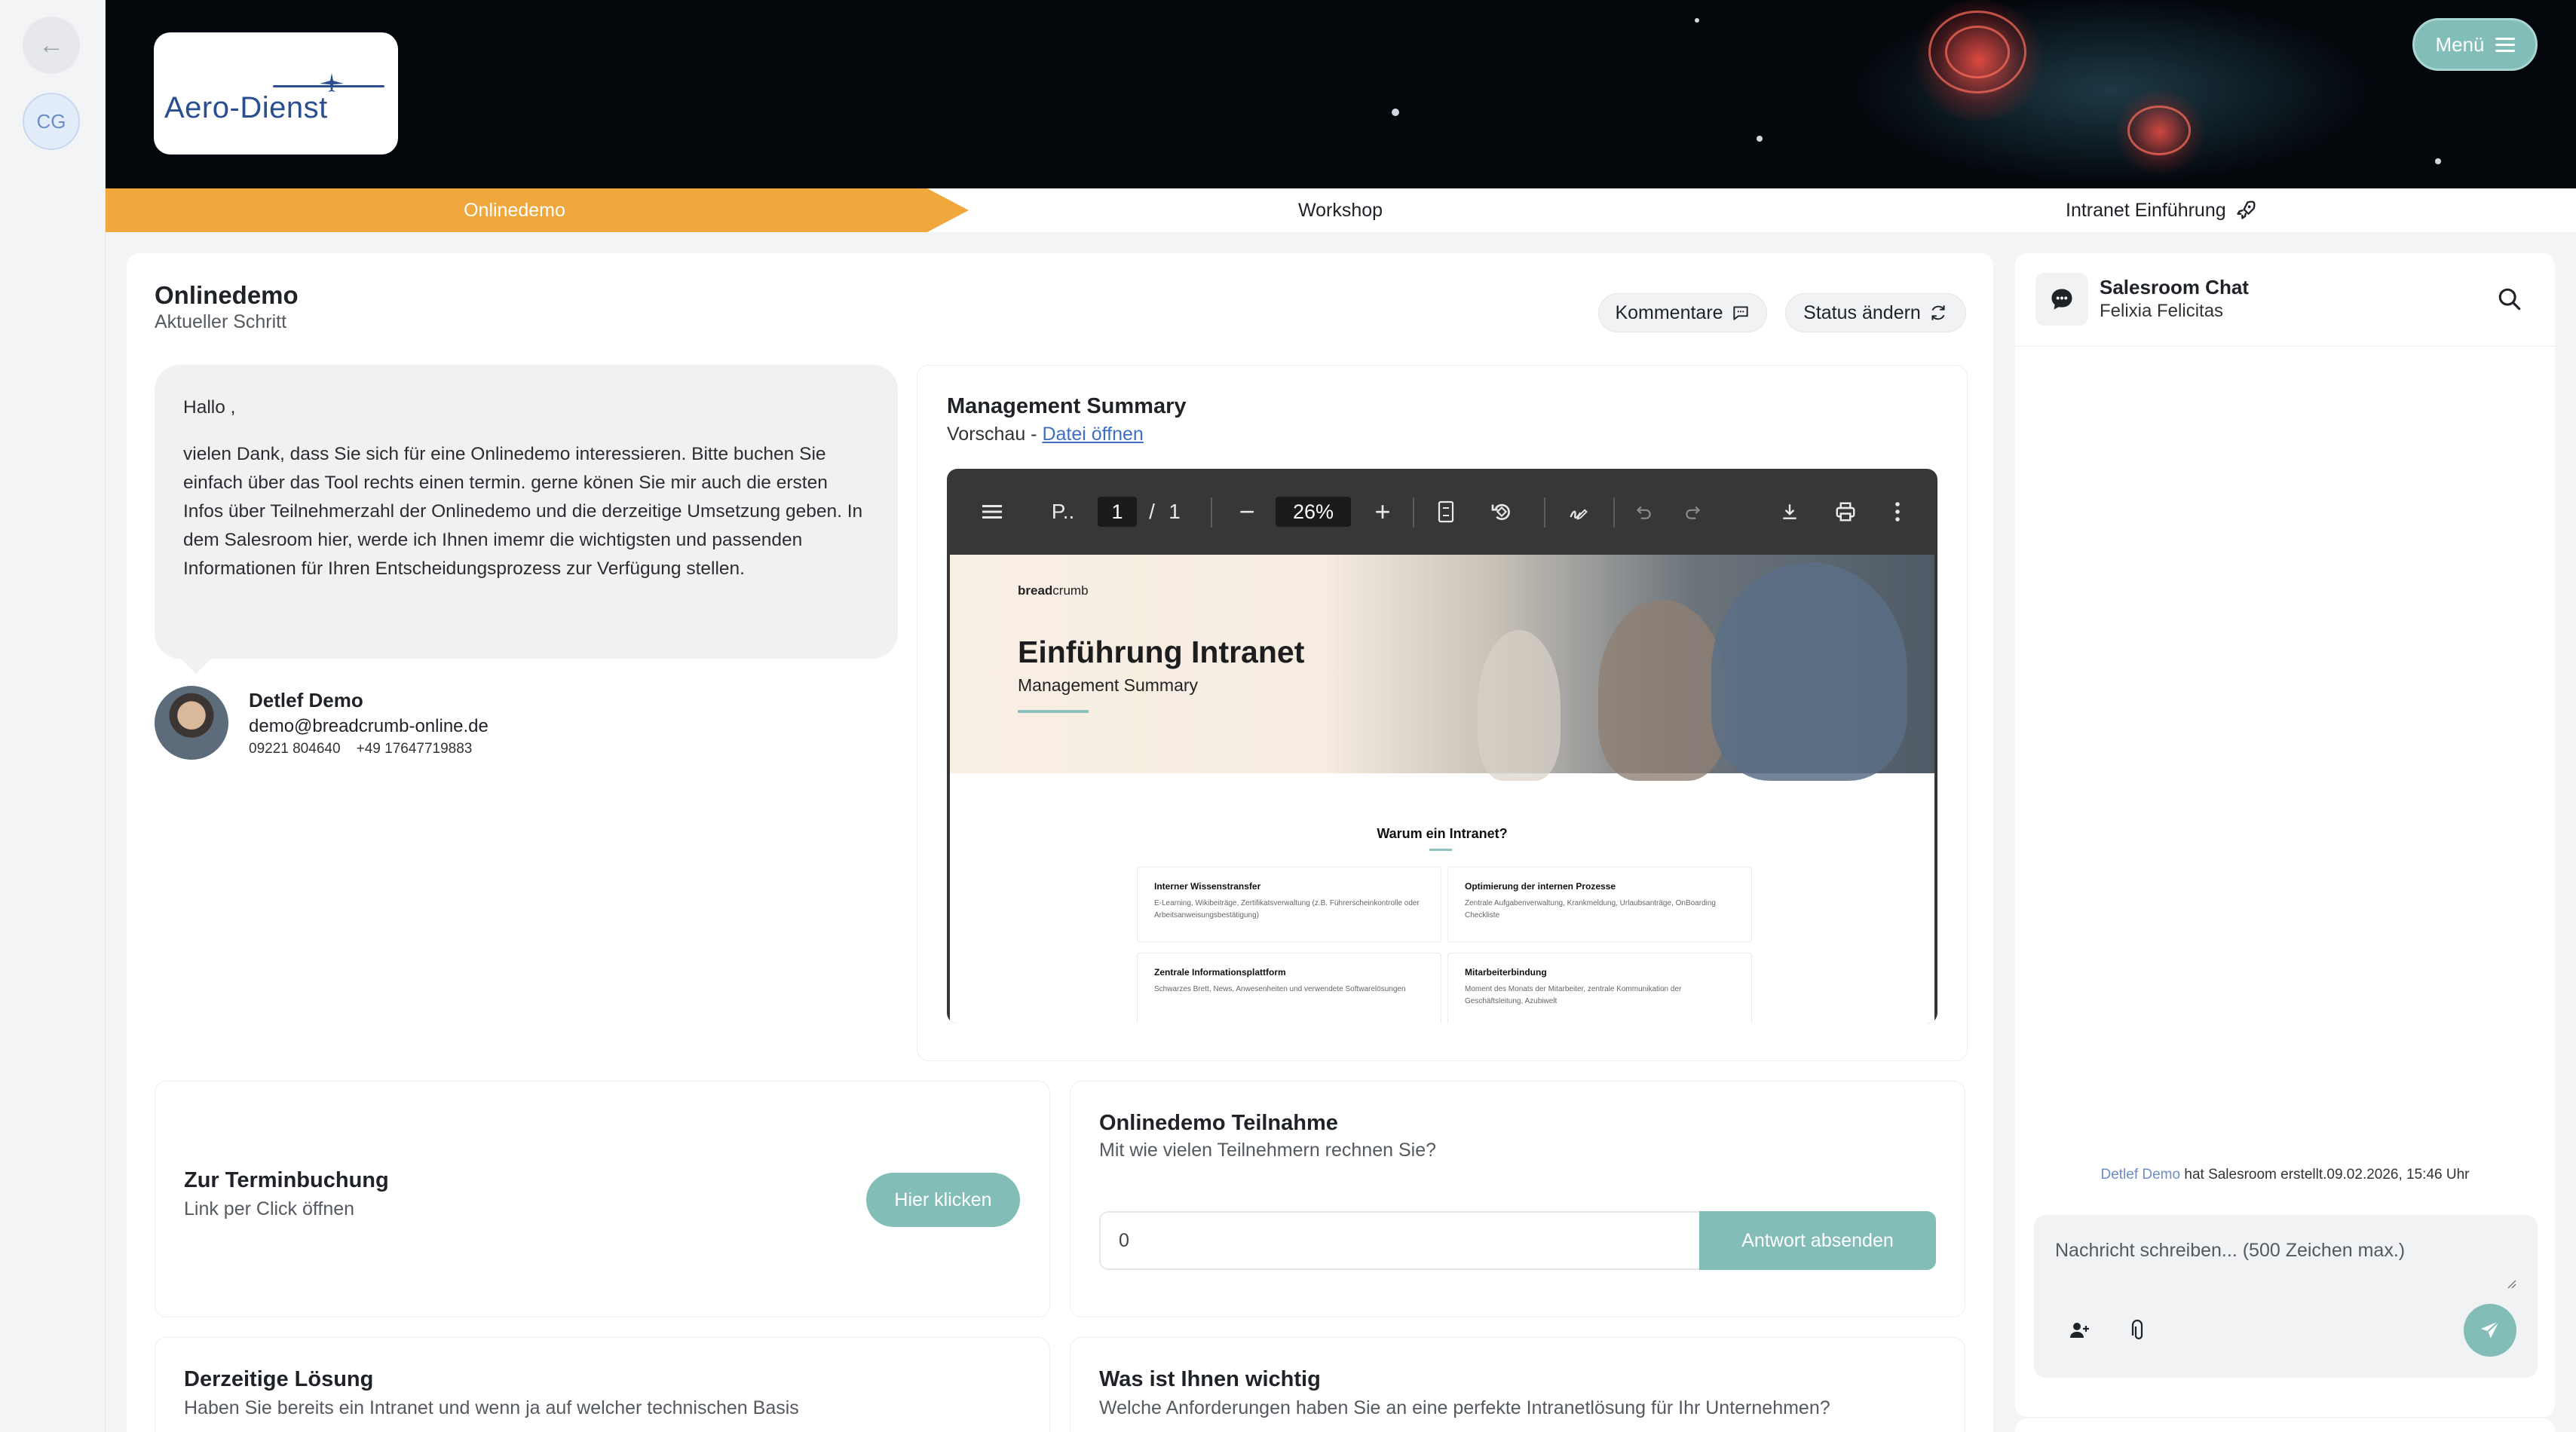 This screenshot has width=2576, height=1432. I want to click on message-greeting: Hallo ,, so click(209, 407).